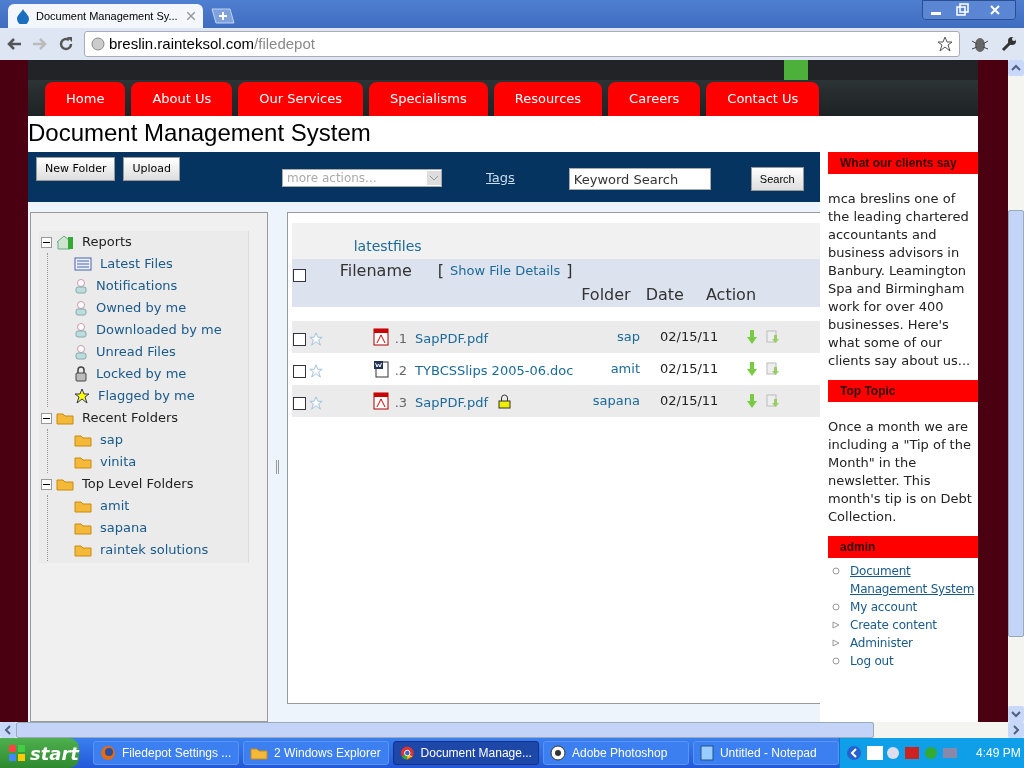 This screenshot has width=1024, height=768. Describe the element at coordinates (66, 44) in the screenshot. I see `reload-icon` at that location.